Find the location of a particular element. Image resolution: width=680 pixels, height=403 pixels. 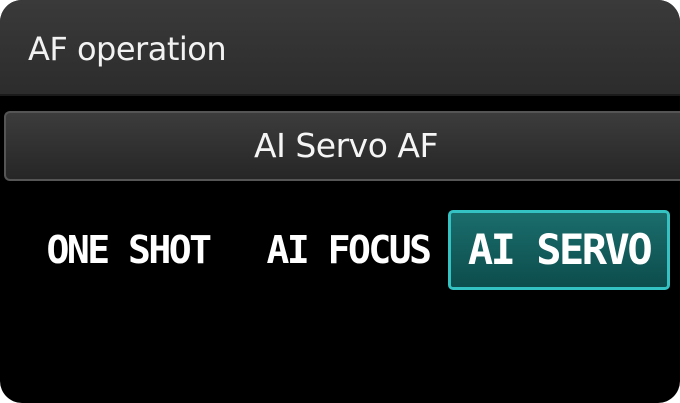

option-one-shot: ONE SHOT is located at coordinates (128, 250).